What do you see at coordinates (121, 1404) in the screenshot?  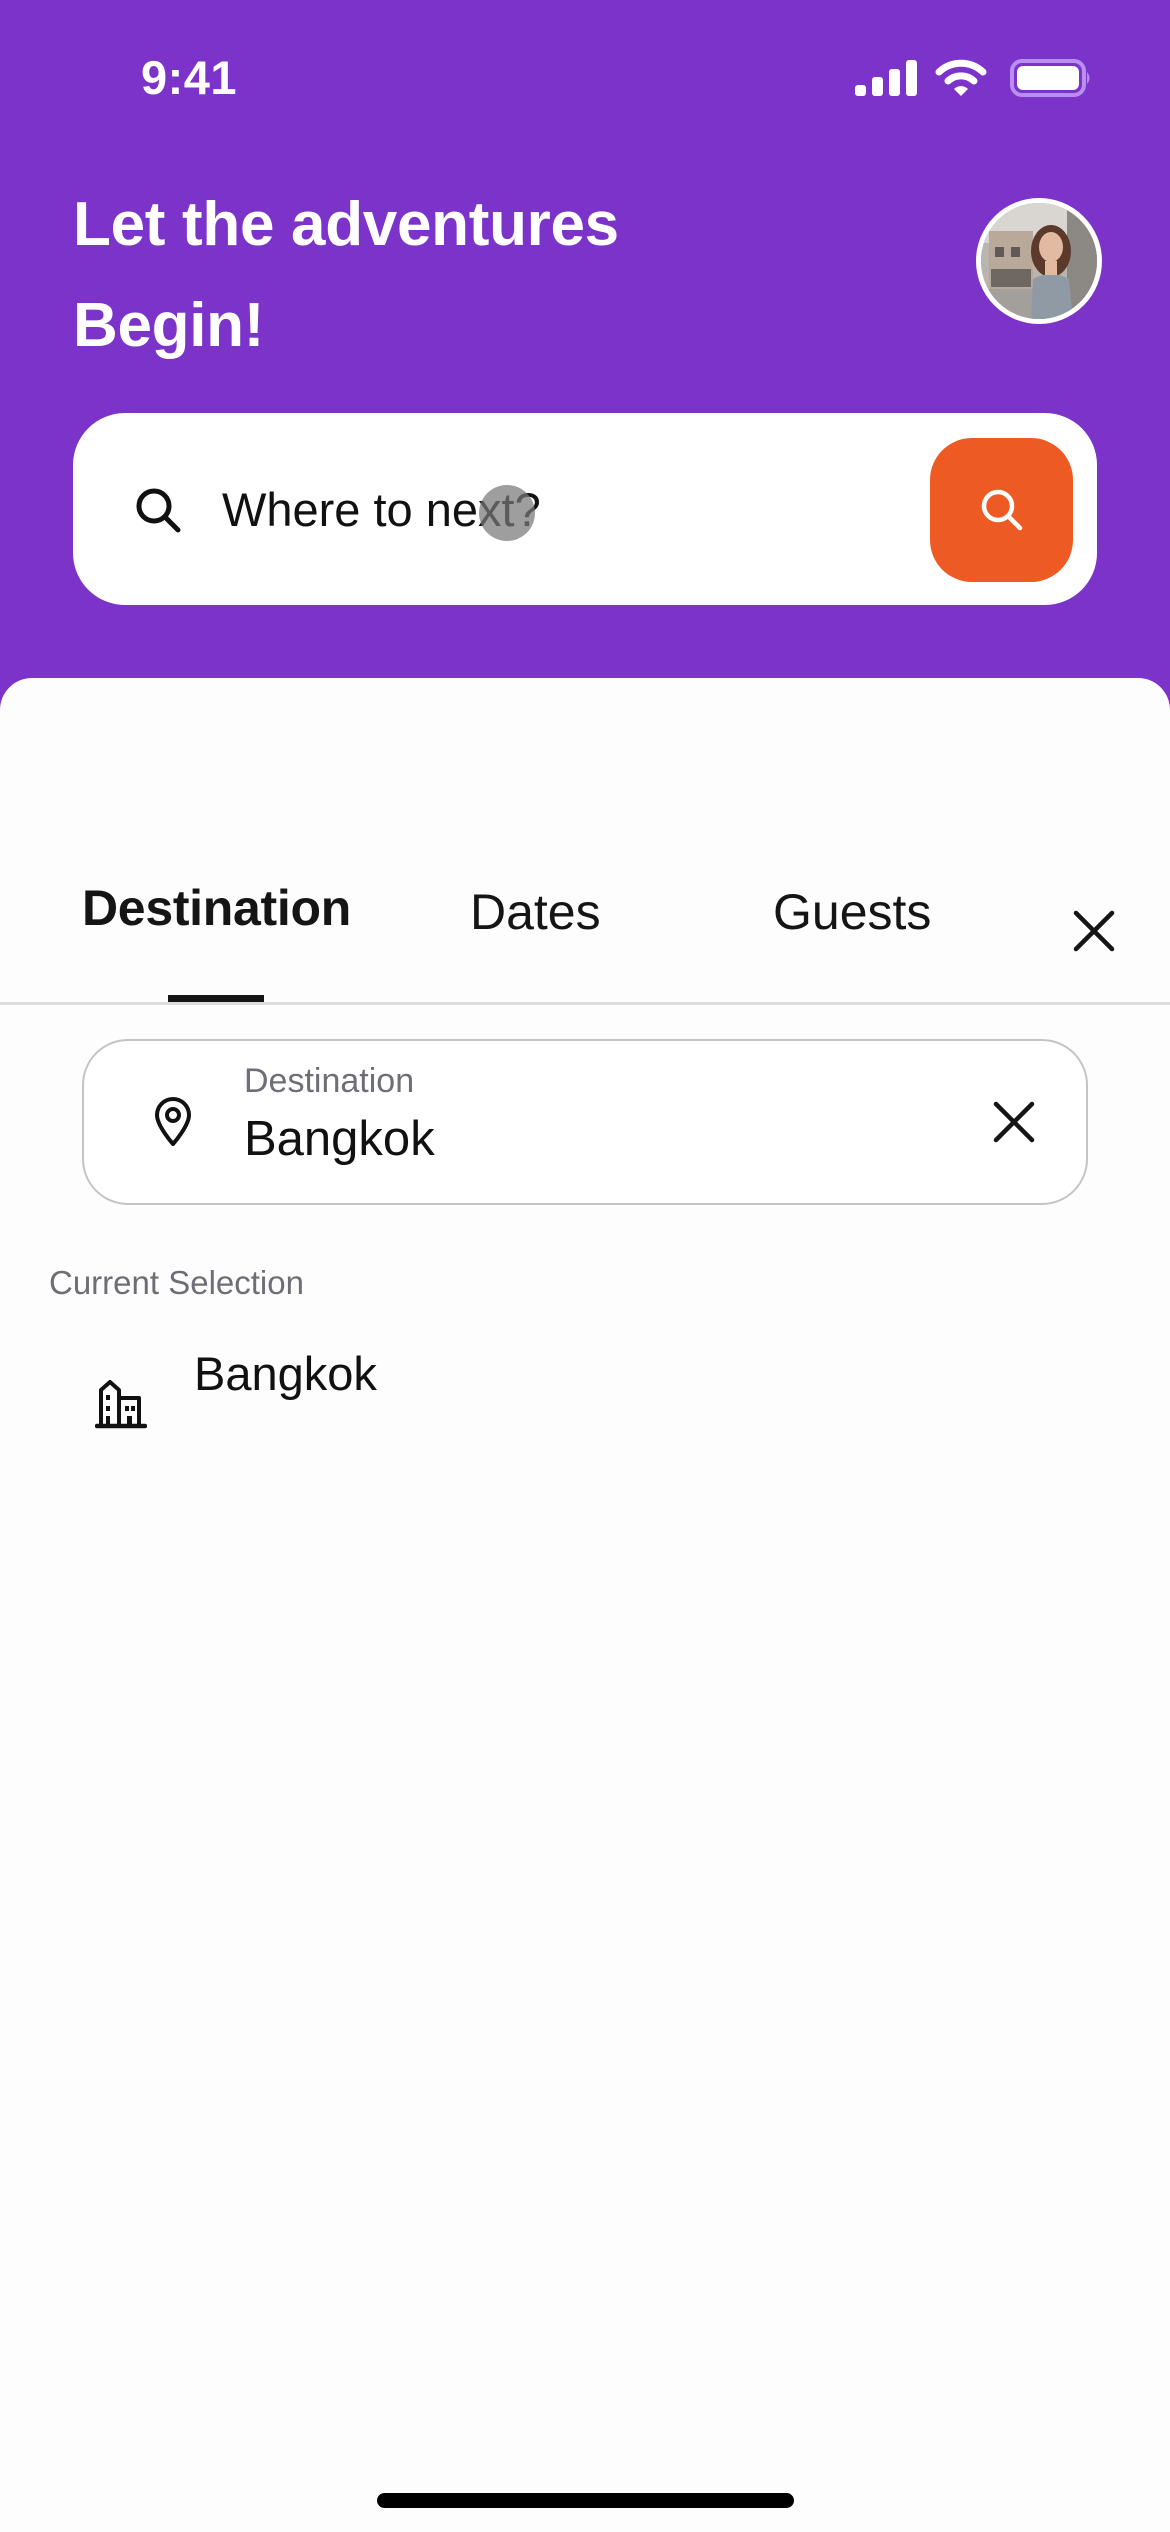 I see `building-icon` at bounding box center [121, 1404].